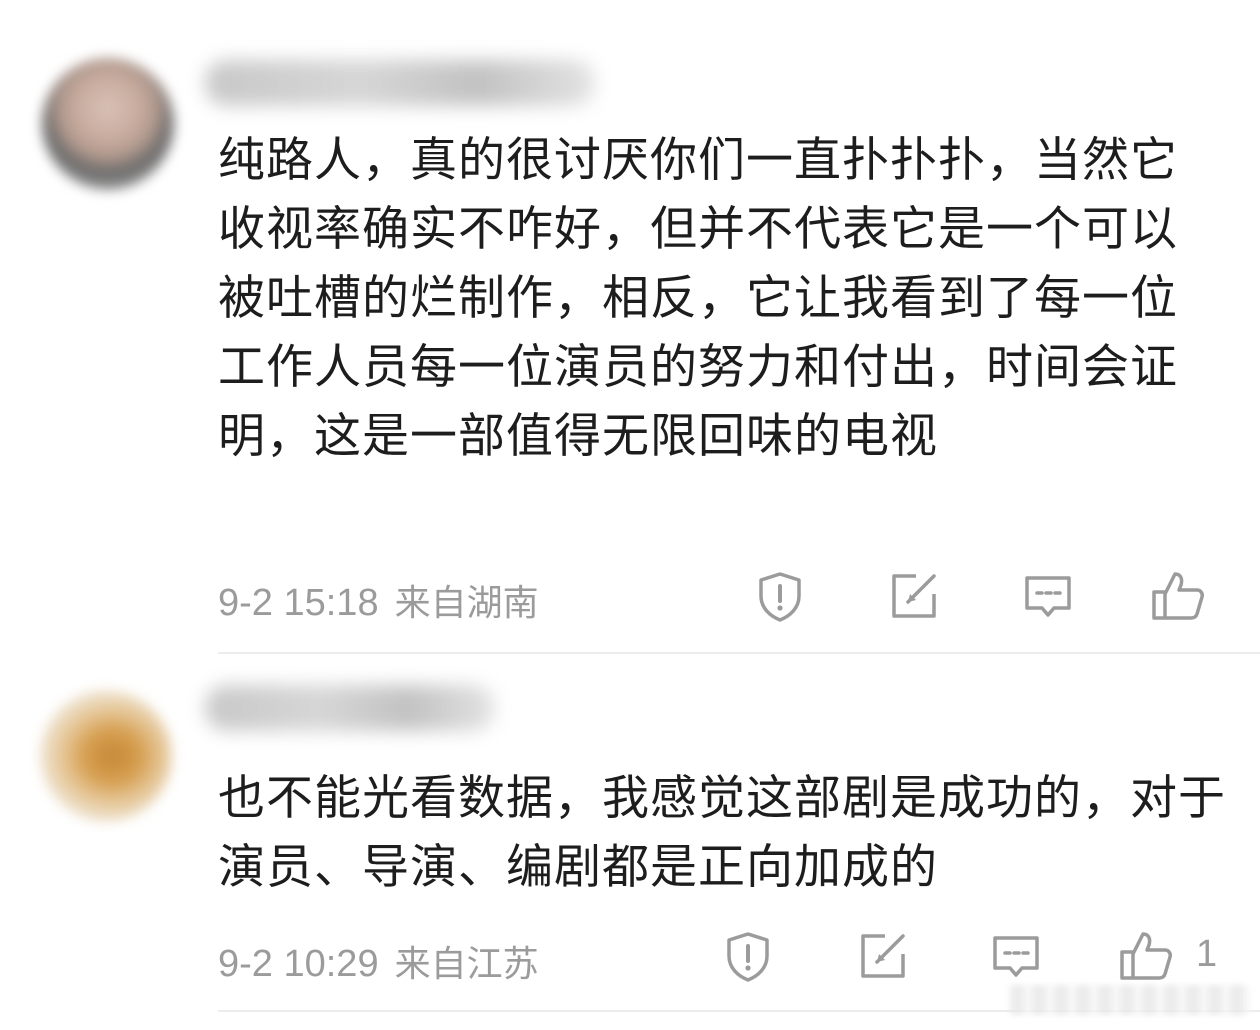 This screenshot has height=1030, width=1260. Describe the element at coordinates (466, 603) in the screenshot. I see `comment-location: 来自湖南` at that location.